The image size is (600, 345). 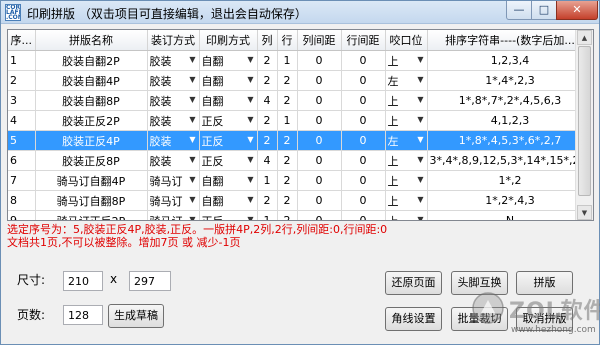 What do you see at coordinates (22, 60) in the screenshot?
I see `cell-no: 1` at bounding box center [22, 60].